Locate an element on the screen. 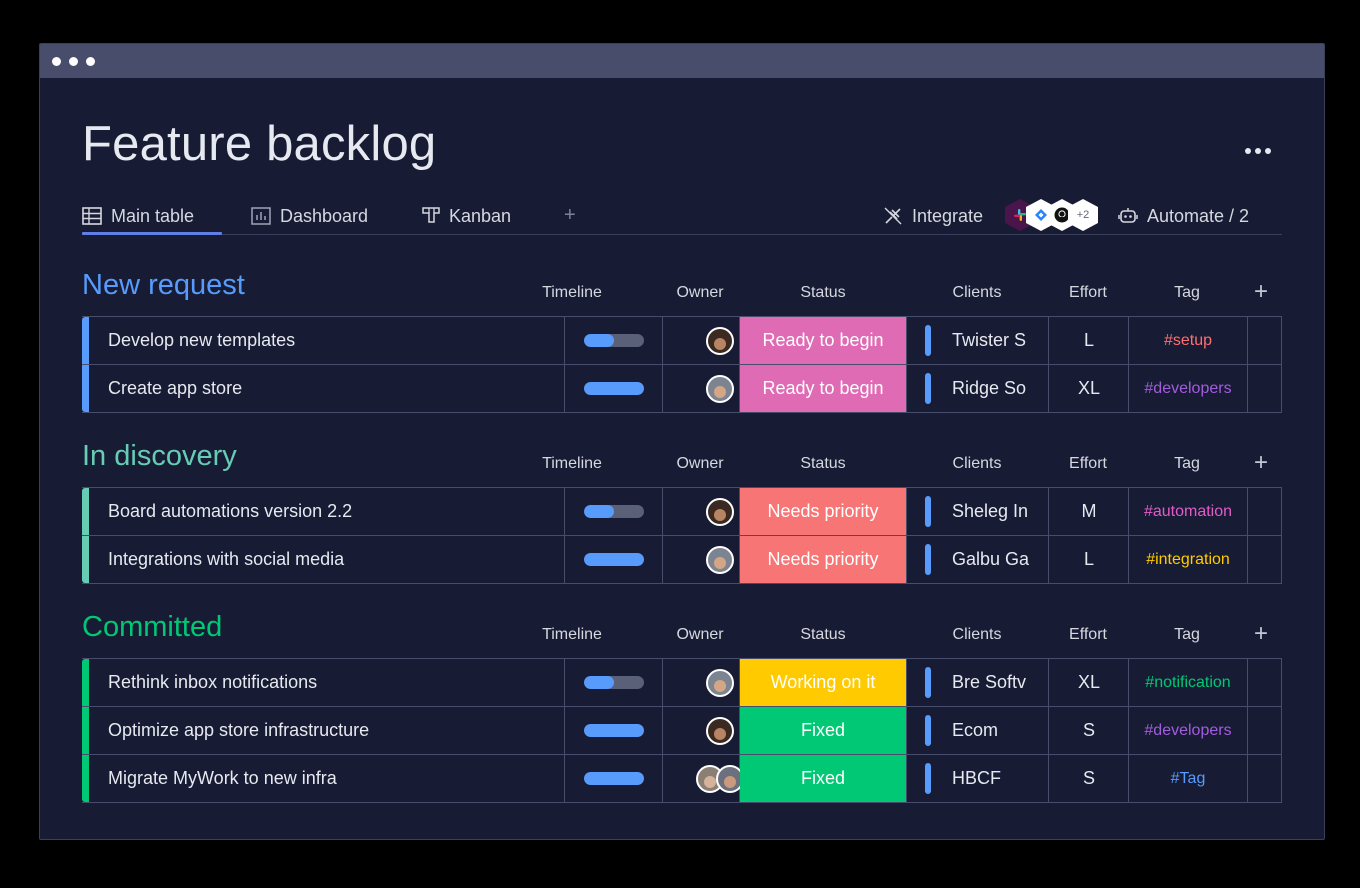 The height and width of the screenshot is (888, 1360). client-cell: Galbu Ga is located at coordinates (987, 559).